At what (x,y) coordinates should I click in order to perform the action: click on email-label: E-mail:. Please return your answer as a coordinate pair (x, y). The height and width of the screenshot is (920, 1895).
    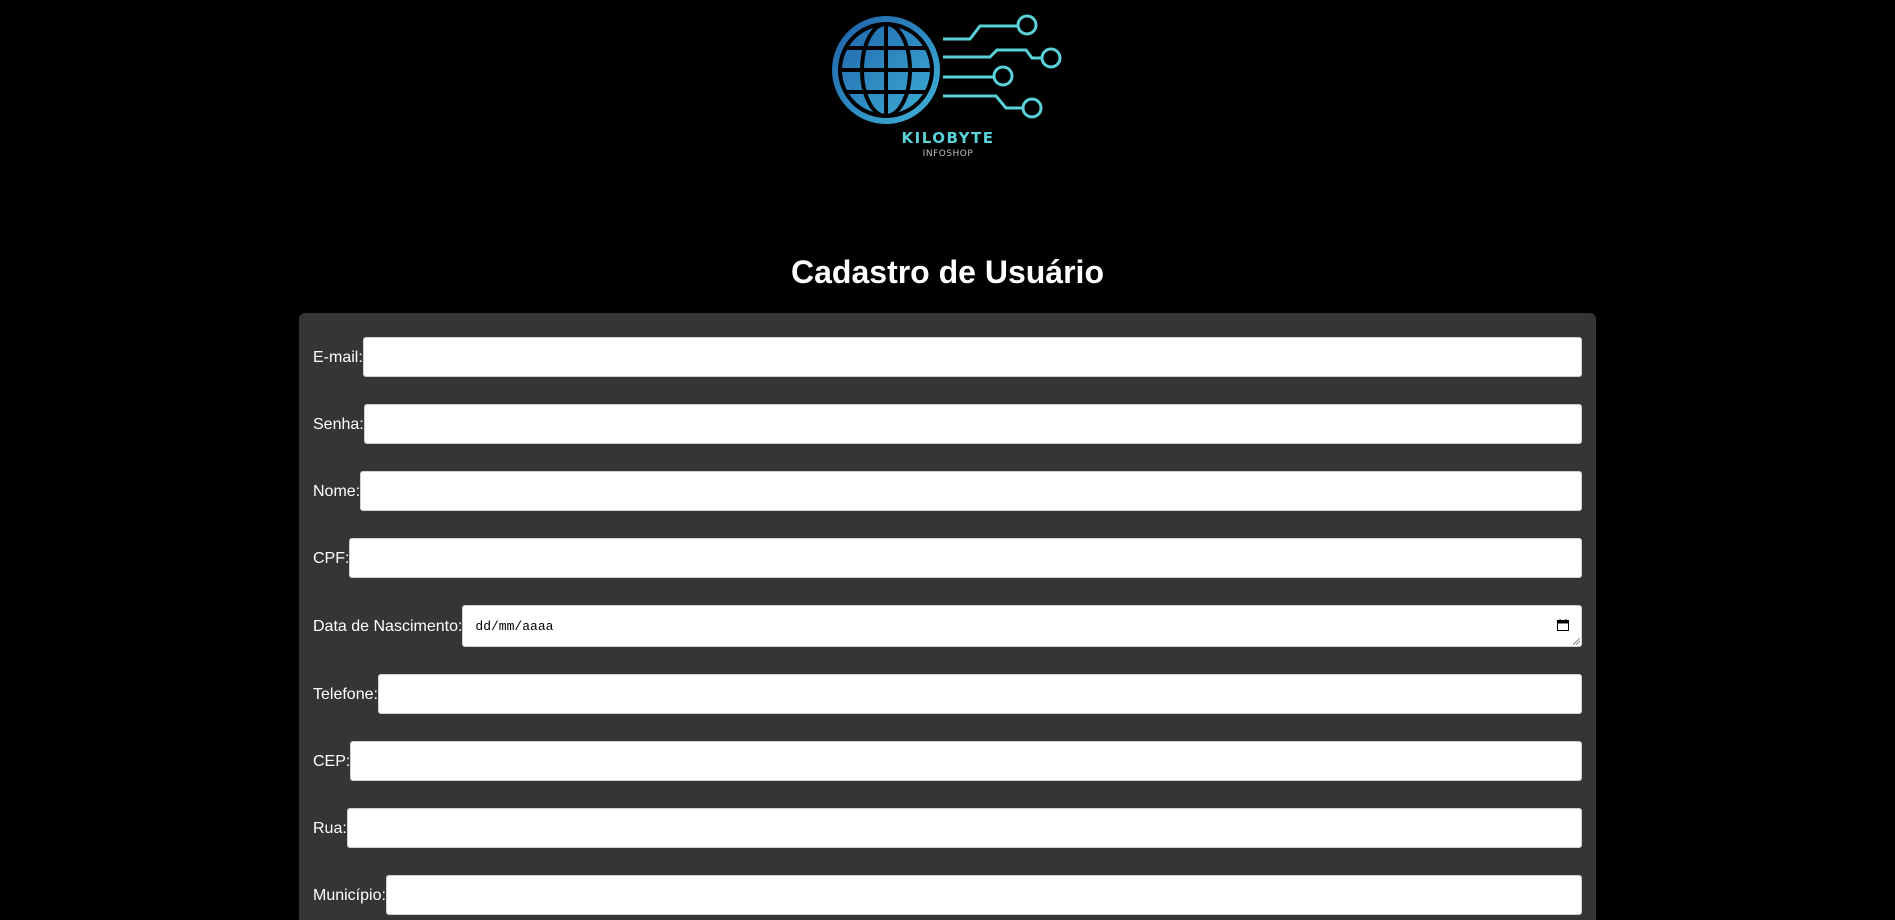
    Looking at the image, I should click on (338, 357).